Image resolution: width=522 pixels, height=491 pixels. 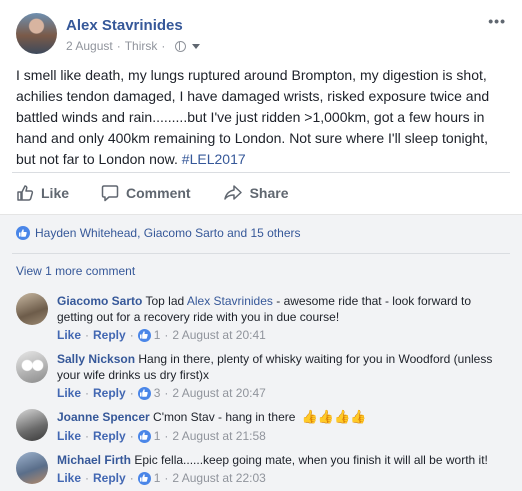 What do you see at coordinates (226, 417) in the screenshot?
I see `comment-text: C'mon Stav - hang in there` at bounding box center [226, 417].